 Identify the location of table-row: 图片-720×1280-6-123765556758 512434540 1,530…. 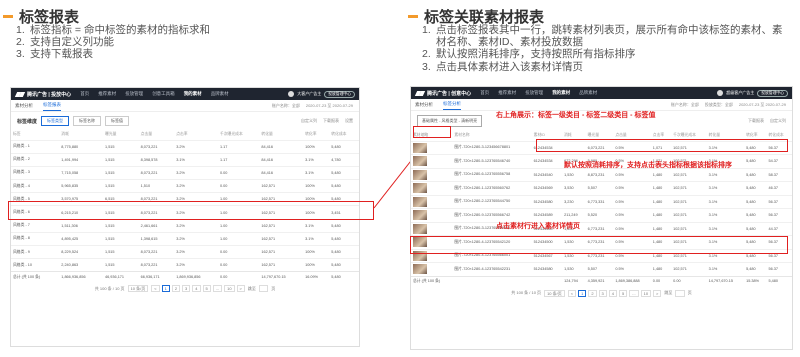
(601, 174).